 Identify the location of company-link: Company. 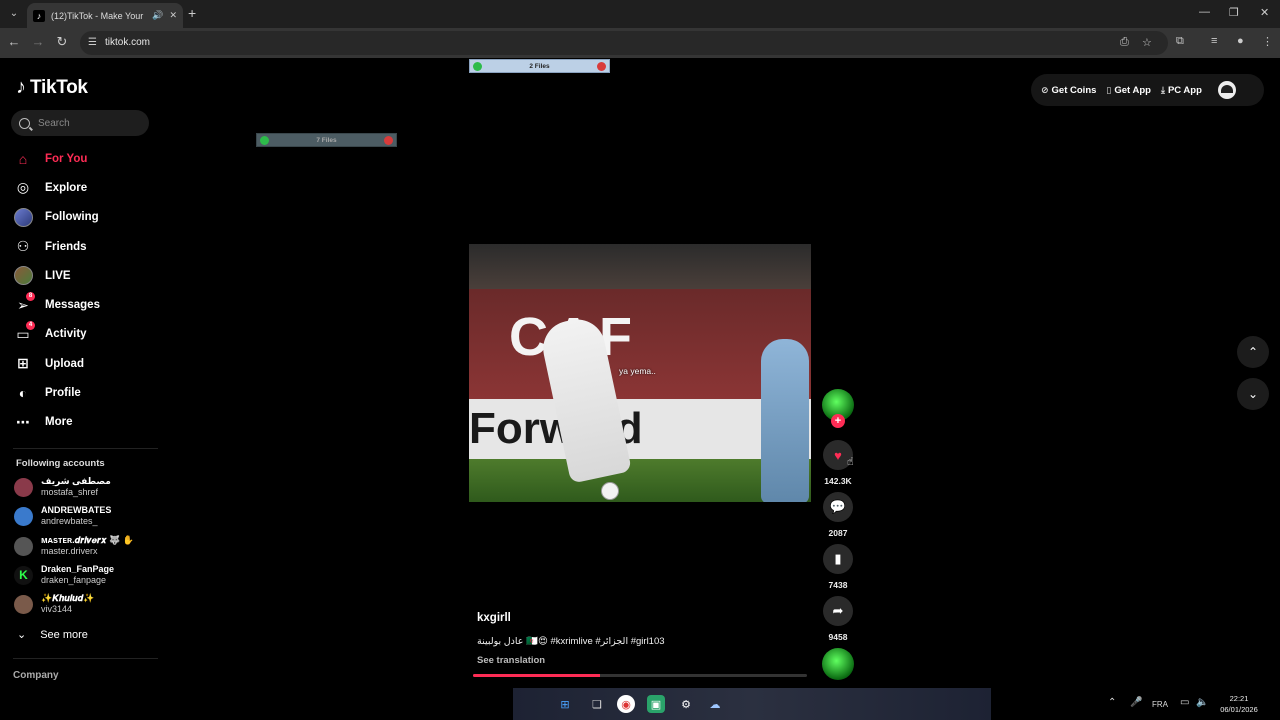
(36, 675).